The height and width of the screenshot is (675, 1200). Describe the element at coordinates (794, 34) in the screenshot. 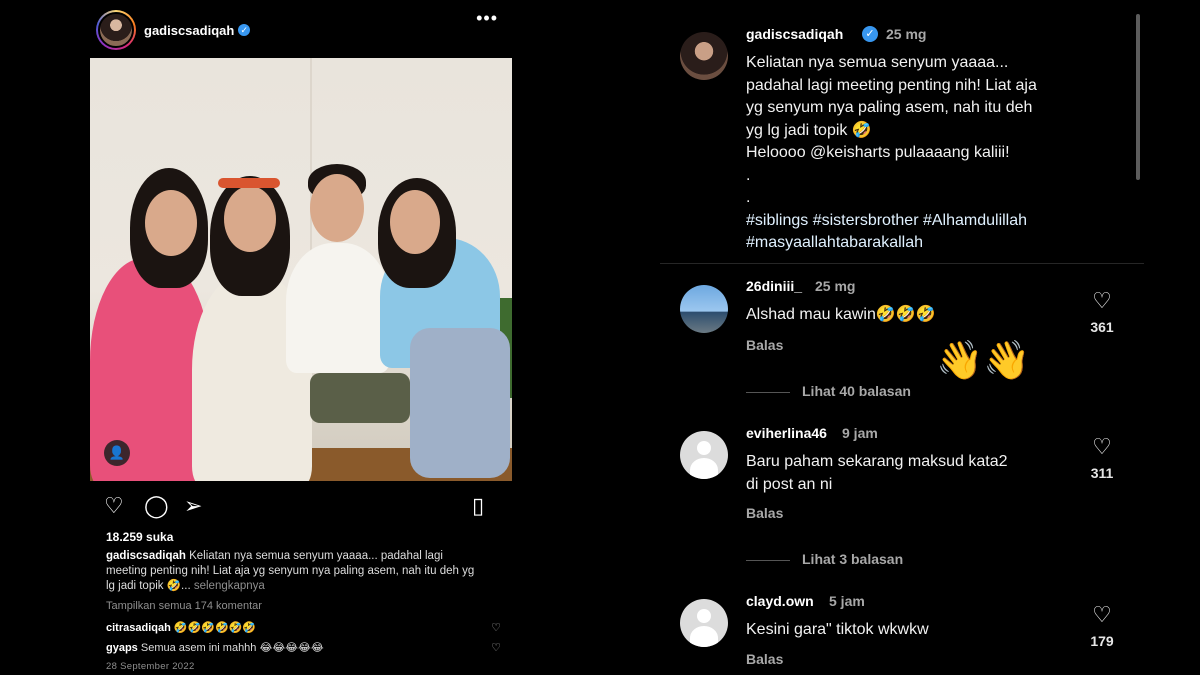

I see `caption-author-username: gadiscsadiqah` at that location.